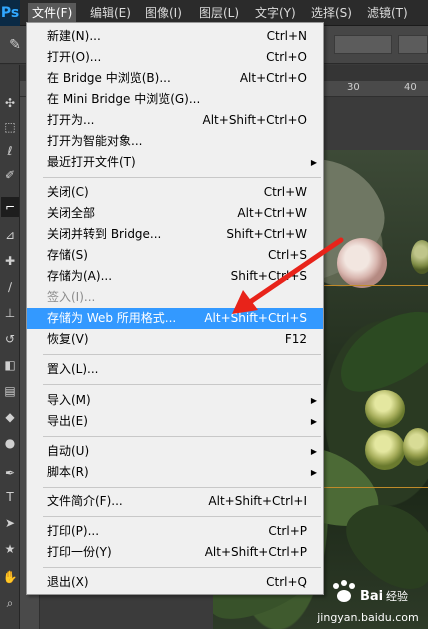 The height and width of the screenshot is (629, 428). What do you see at coordinates (71, 213) in the screenshot?
I see `menu-item-label: 关闭全部` at bounding box center [71, 213].